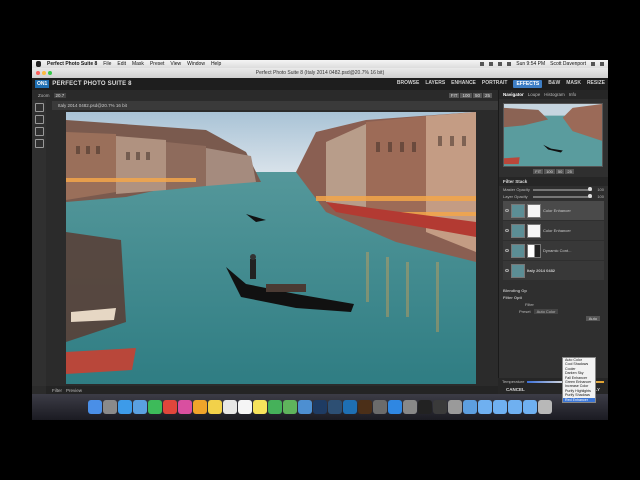  What do you see at coordinates (599, 196) in the screenshot?
I see `layer-opacity-value: 100` at bounding box center [599, 196].